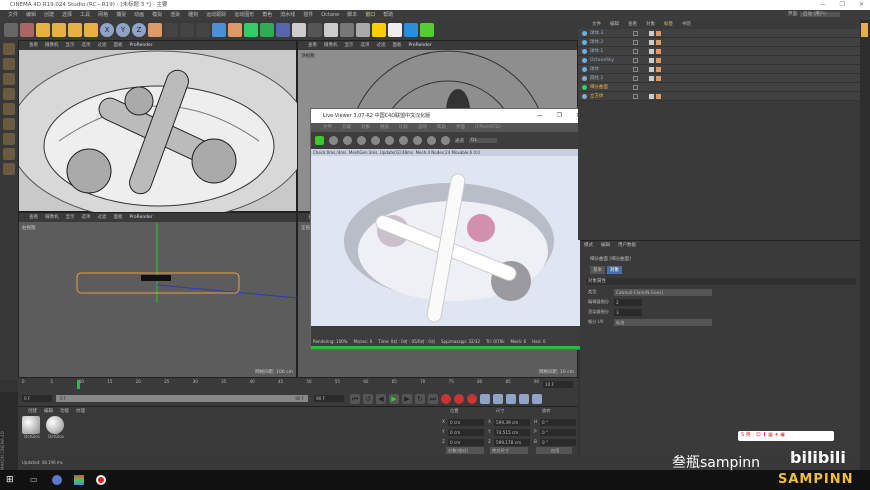 This screenshot has width=870, height=490. What do you see at coordinates (375, 140) in the screenshot?
I see `settings-gear-icon` at bounding box center [375, 140].